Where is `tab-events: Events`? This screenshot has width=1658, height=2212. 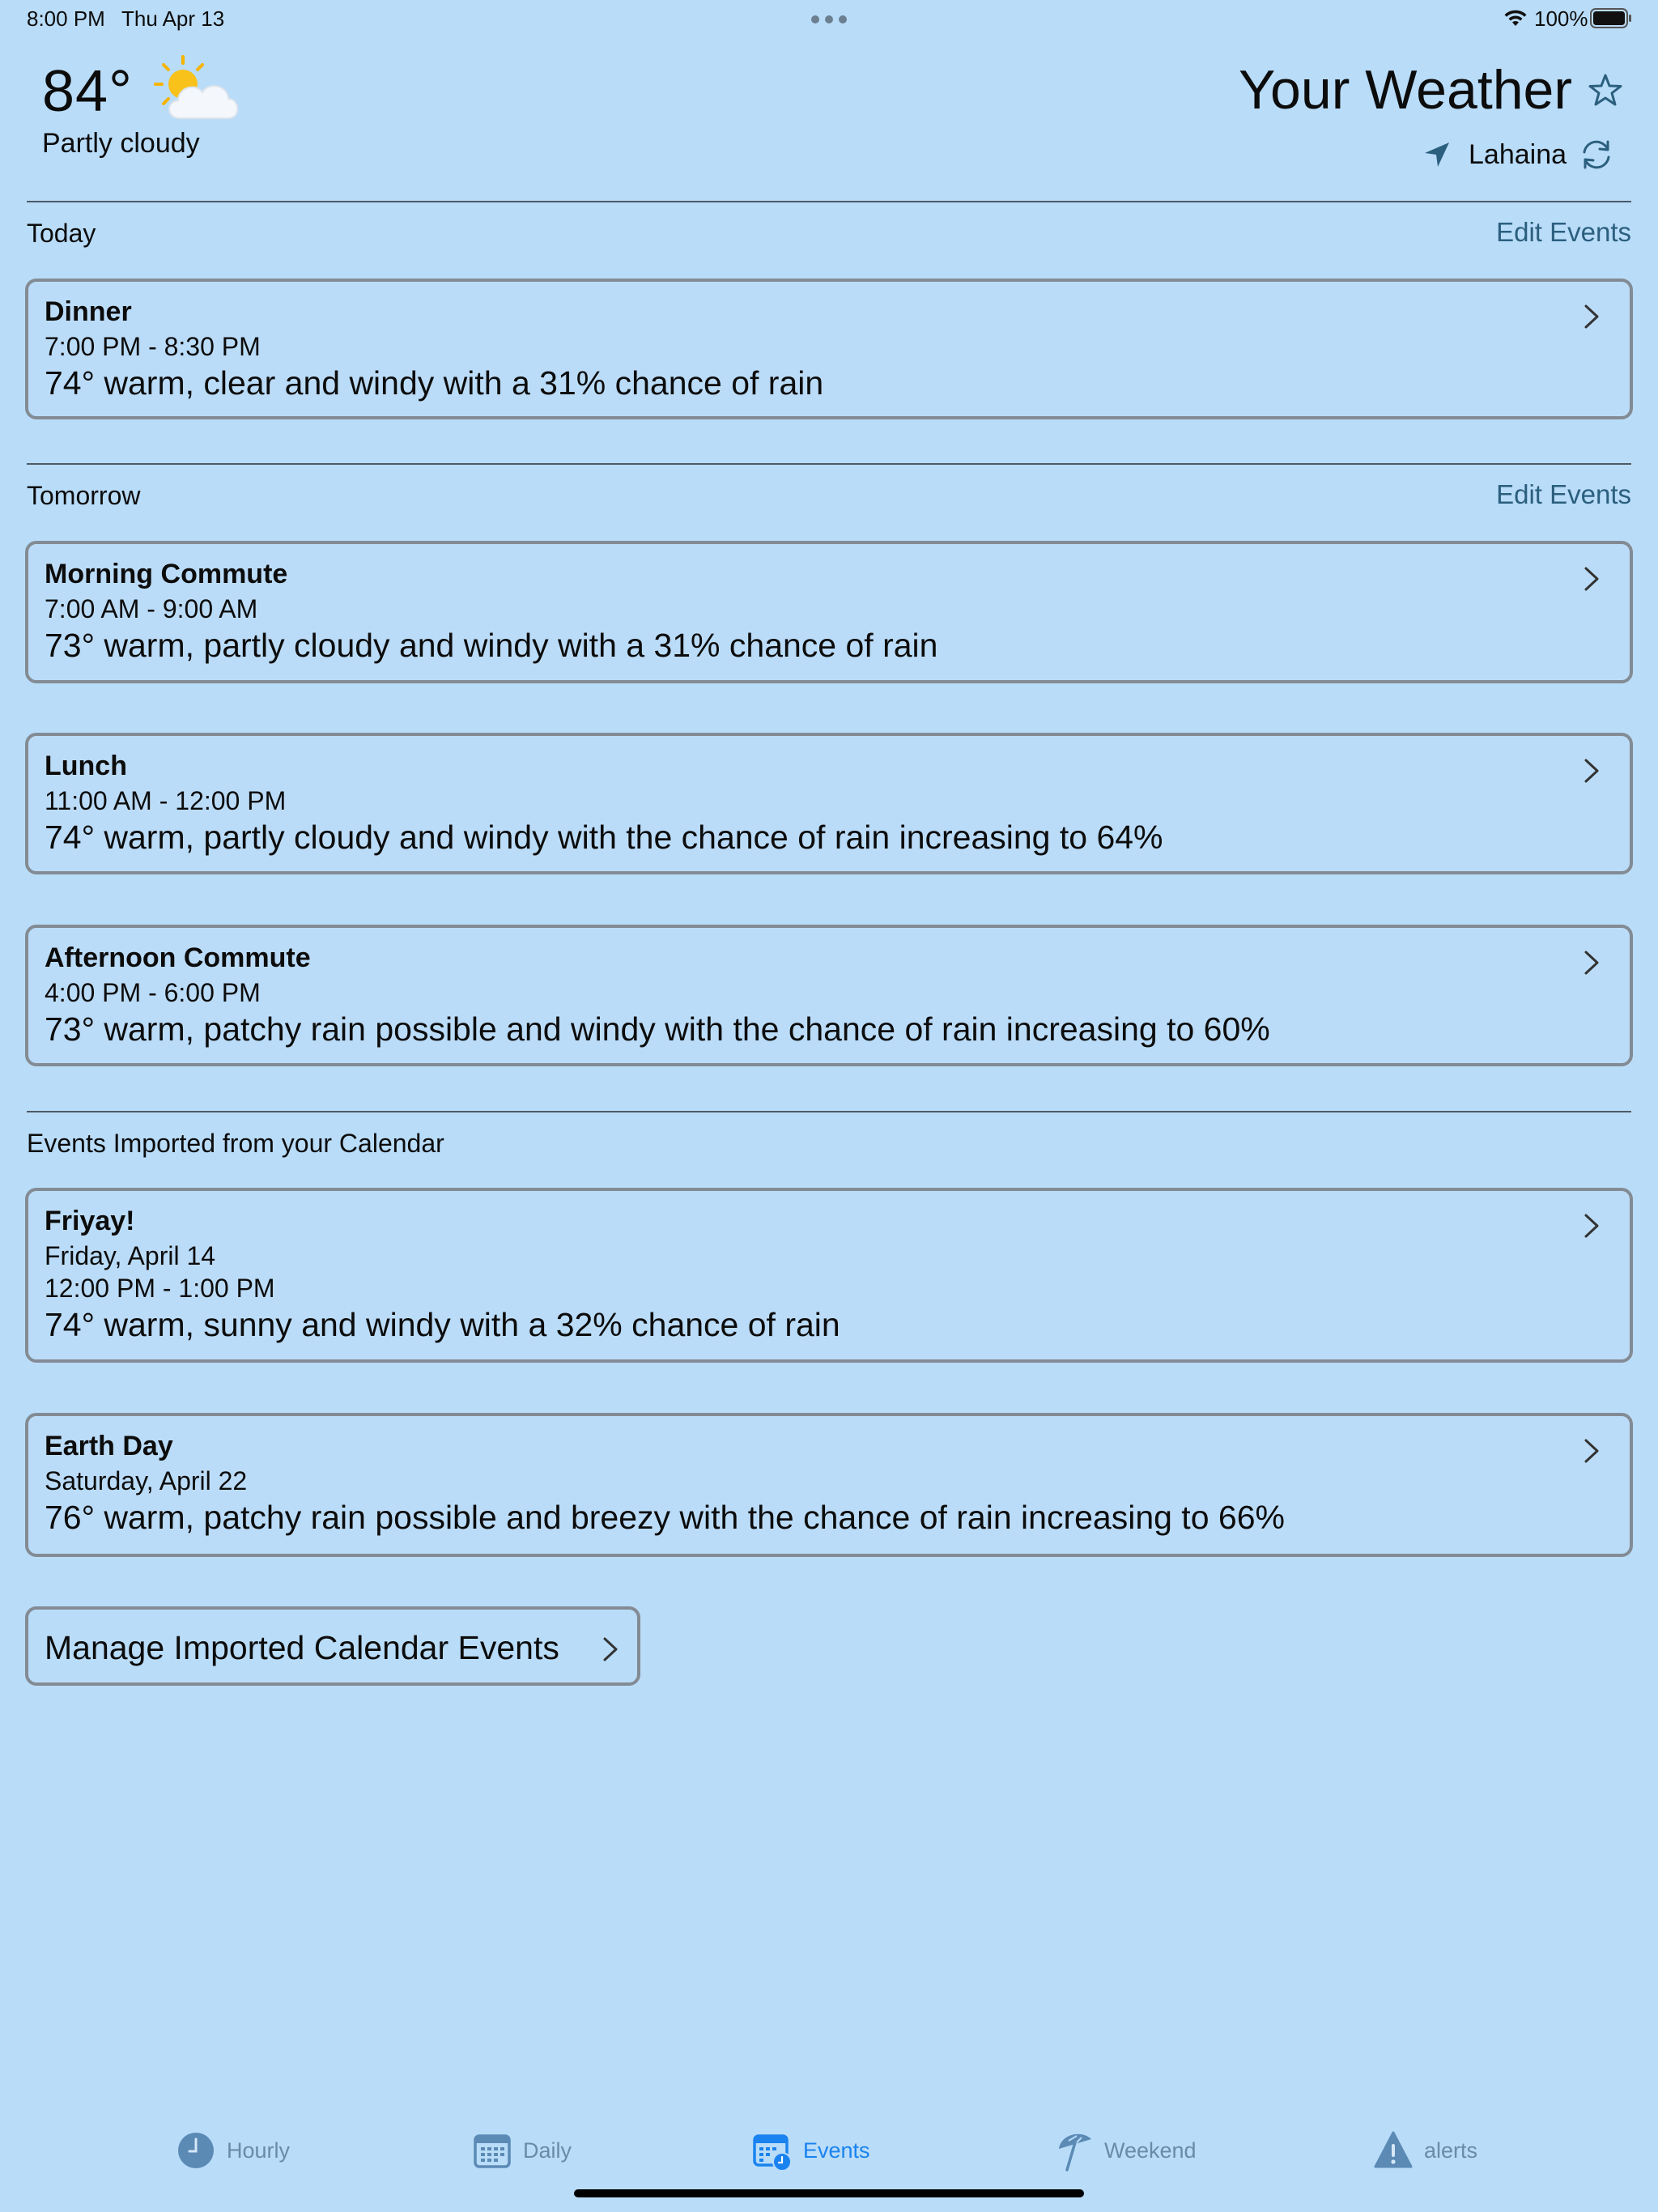 tab-events: Events is located at coordinates (811, 2150).